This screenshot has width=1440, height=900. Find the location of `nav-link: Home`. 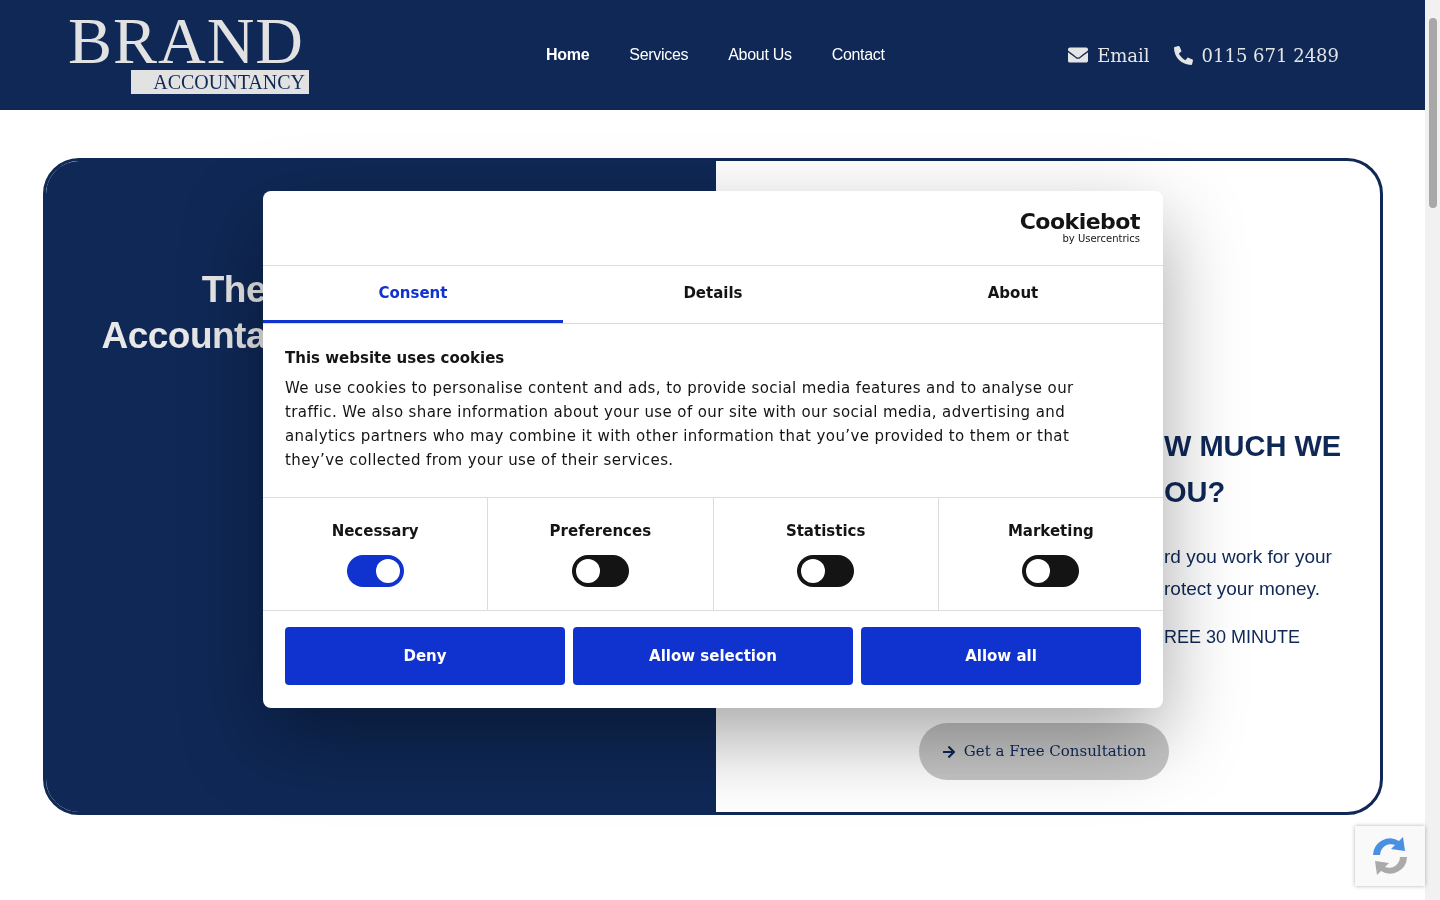

nav-link: Home is located at coordinates (568, 55).